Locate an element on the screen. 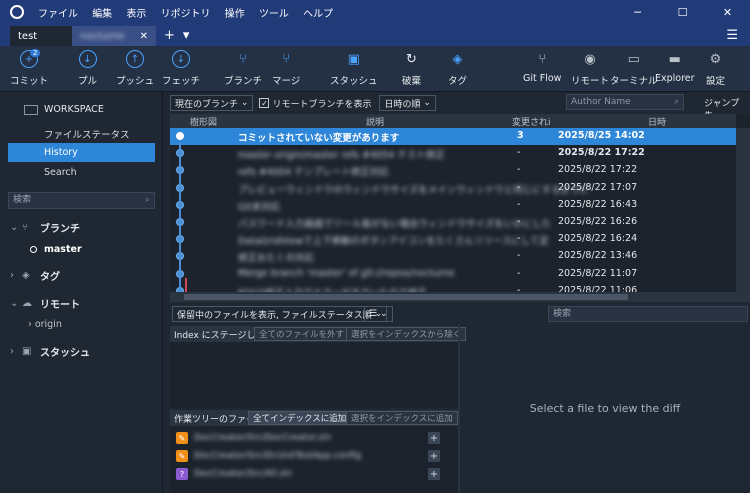 Image resolution: width=750 pixels, height=493 pixels. diff-placeholder: Select a file to view the diff is located at coordinates (605, 408).